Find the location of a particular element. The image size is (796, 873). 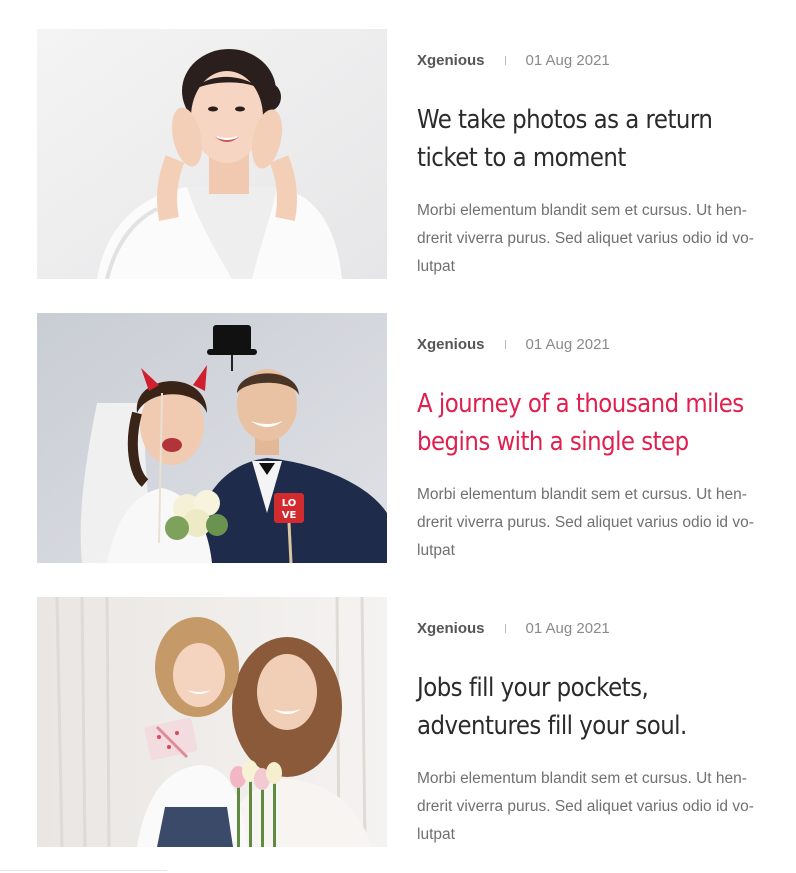

post-title-line: Jobs fill your pockets, is located at coordinates (533, 688).